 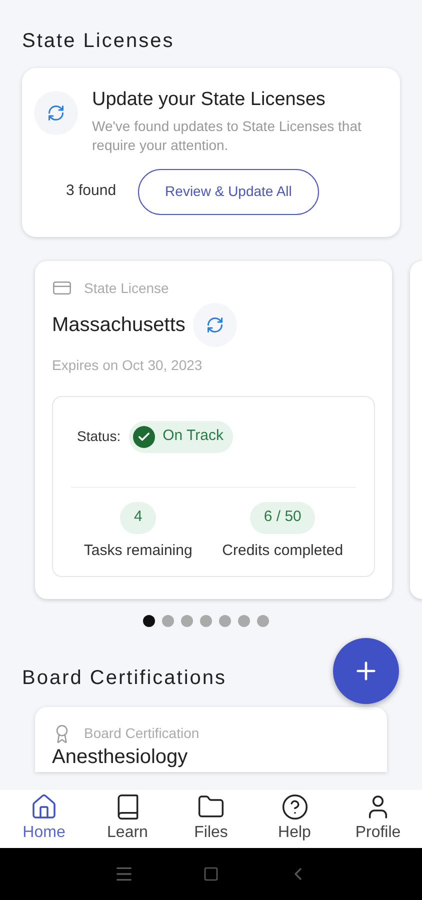 What do you see at coordinates (91, 191) in the screenshot?
I see `found-count: 3 found` at bounding box center [91, 191].